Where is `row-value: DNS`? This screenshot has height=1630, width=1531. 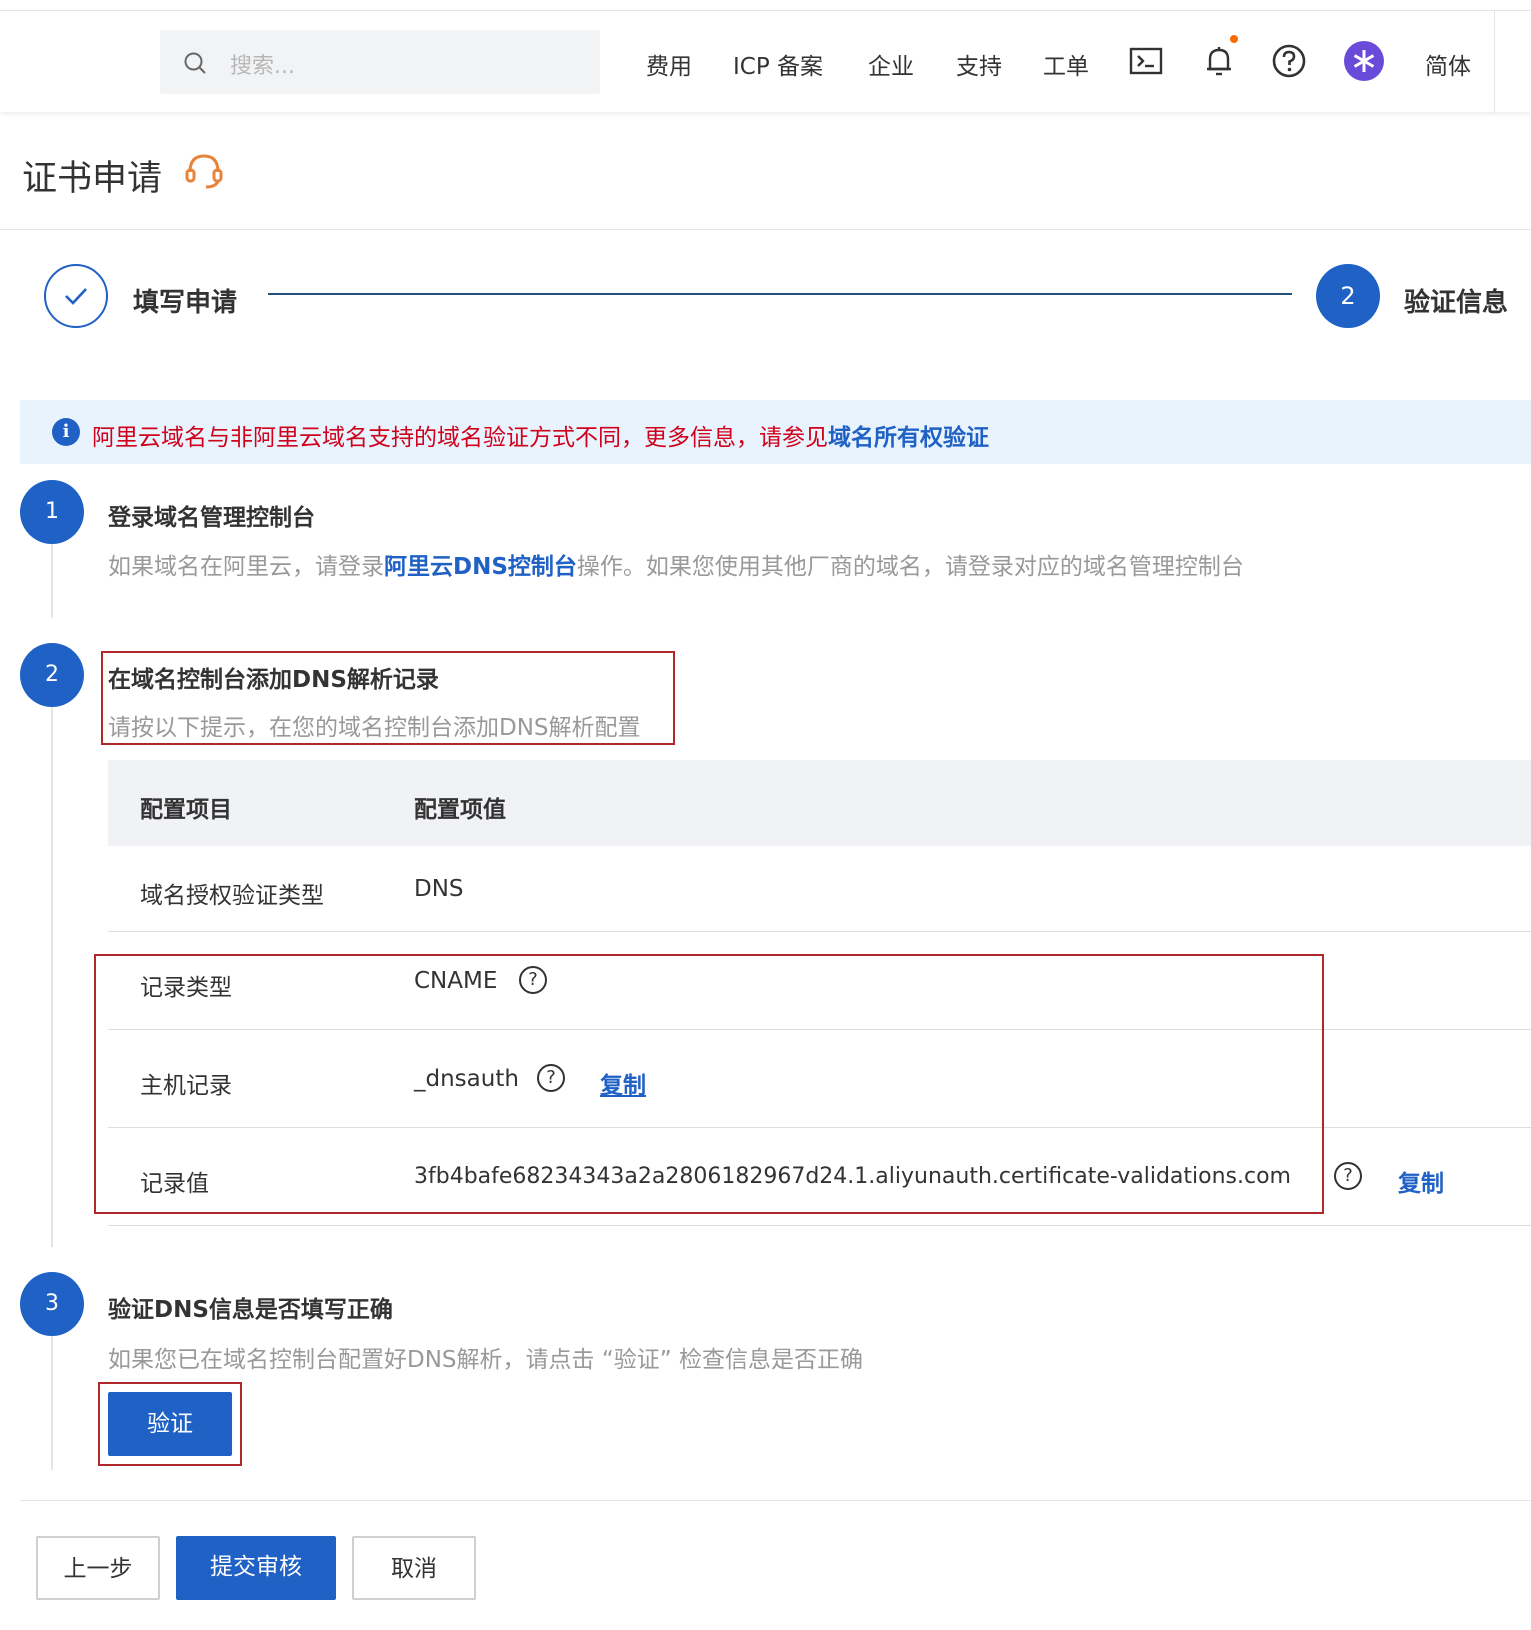 row-value: DNS is located at coordinates (439, 889).